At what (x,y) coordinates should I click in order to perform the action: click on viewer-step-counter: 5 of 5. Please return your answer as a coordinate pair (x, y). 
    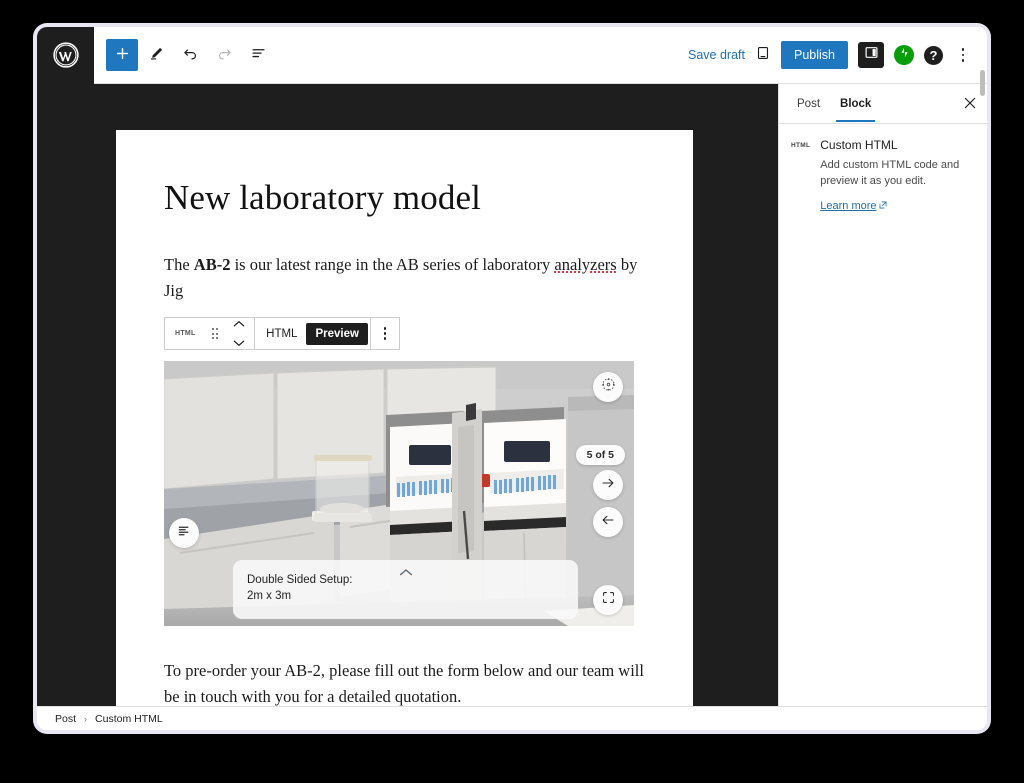
    Looking at the image, I should click on (600, 455).